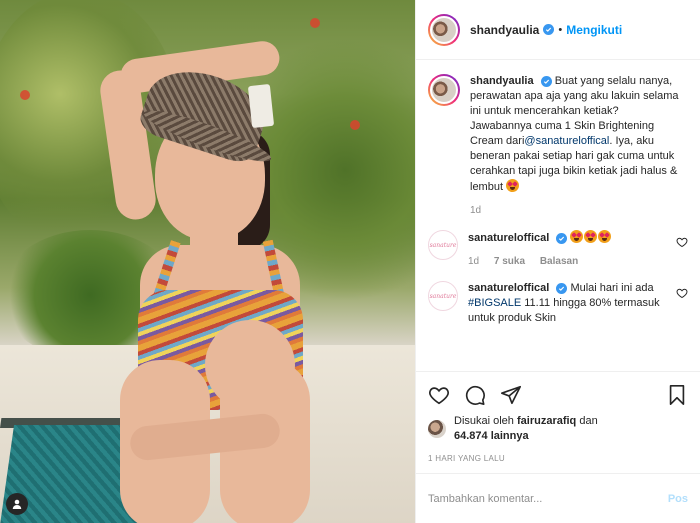  Describe the element at coordinates (558, 395) in the screenshot. I see `action-icons` at that location.